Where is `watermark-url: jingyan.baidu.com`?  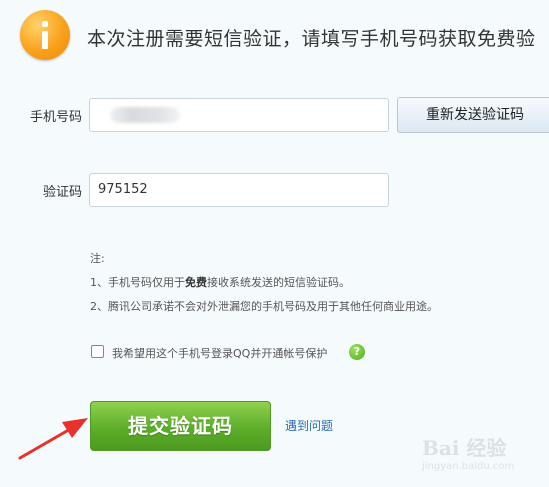 watermark-url: jingyan.baidu.com is located at coordinates (468, 466).